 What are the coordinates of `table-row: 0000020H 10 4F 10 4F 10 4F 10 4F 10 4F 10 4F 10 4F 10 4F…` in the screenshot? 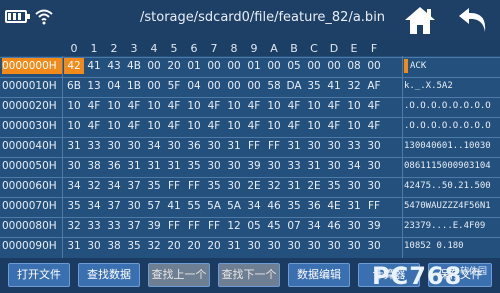 It's located at (250, 106).